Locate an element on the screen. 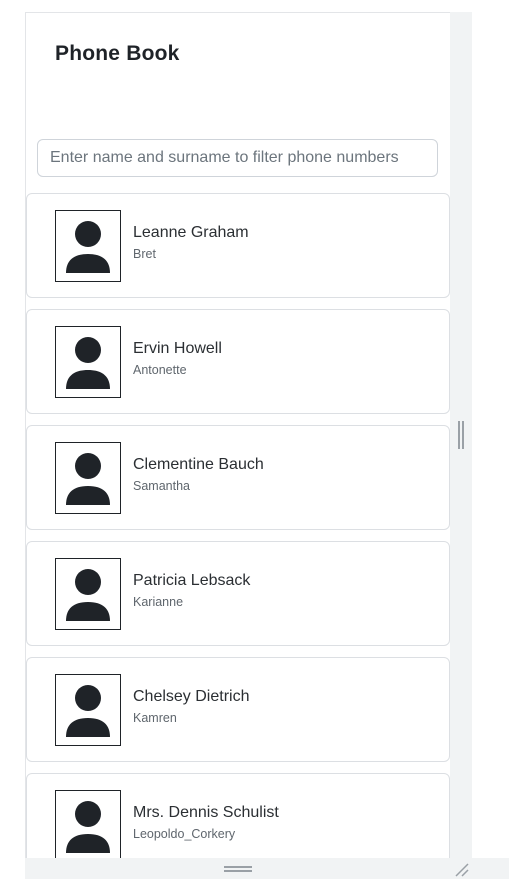  contact-username: Antonette is located at coordinates (160, 370).